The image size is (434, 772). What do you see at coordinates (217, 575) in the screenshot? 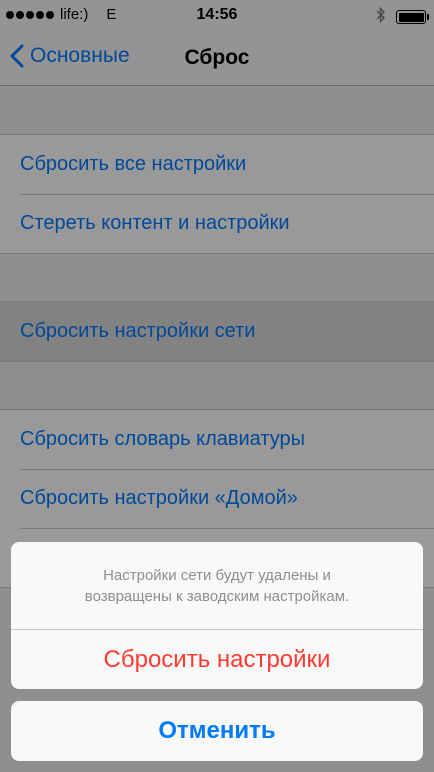
I see `message-line: Настройки сети будут удалены и` at bounding box center [217, 575].